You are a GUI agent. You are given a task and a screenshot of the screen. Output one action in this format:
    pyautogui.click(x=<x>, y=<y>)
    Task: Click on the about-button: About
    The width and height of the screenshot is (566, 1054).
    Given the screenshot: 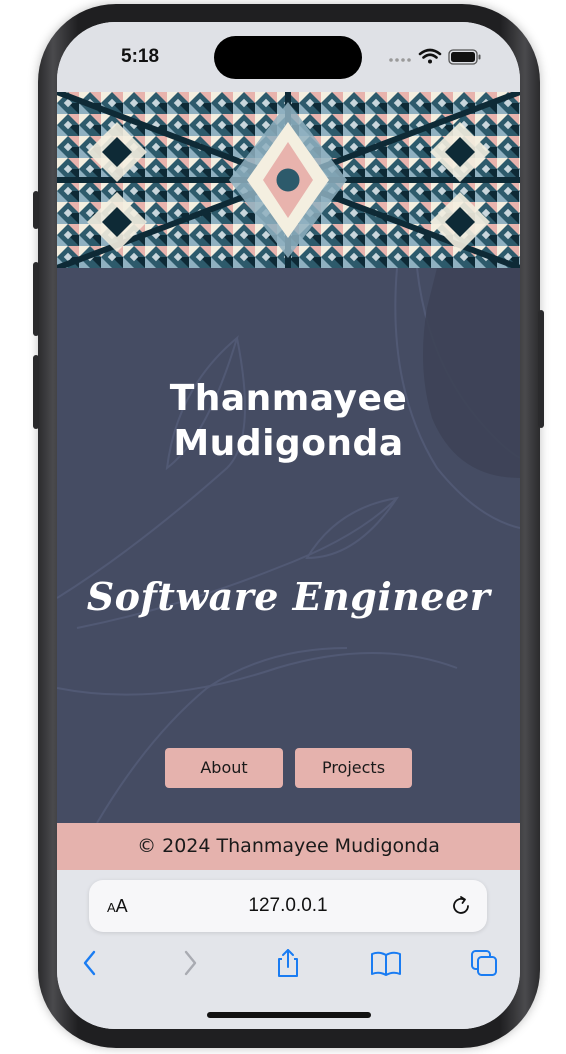 What is the action you would take?
    pyautogui.click(x=224, y=768)
    